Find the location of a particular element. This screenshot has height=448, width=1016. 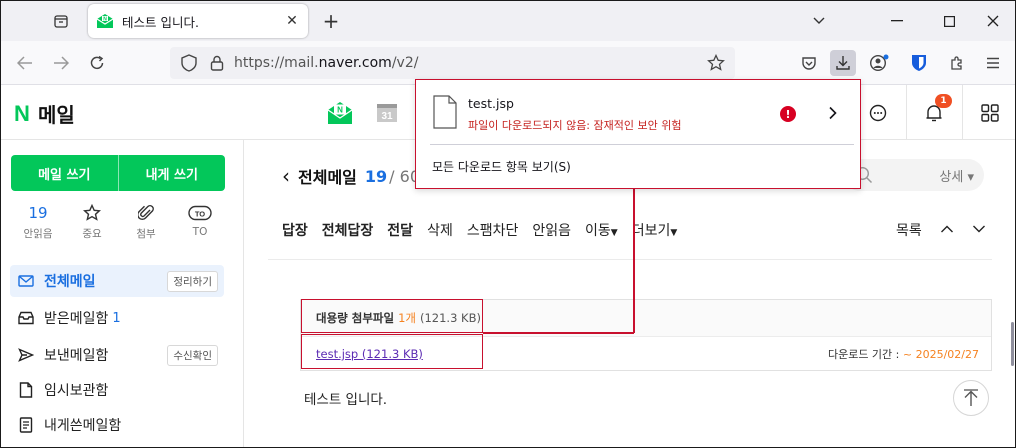

prev-mail-chevron-up-icon is located at coordinates (947, 230).